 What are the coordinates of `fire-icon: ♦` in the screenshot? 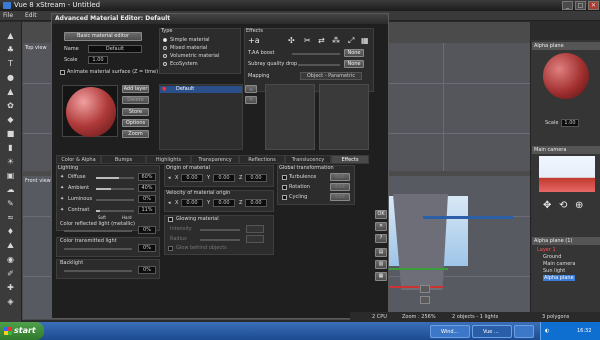 It's located at (10, 231).